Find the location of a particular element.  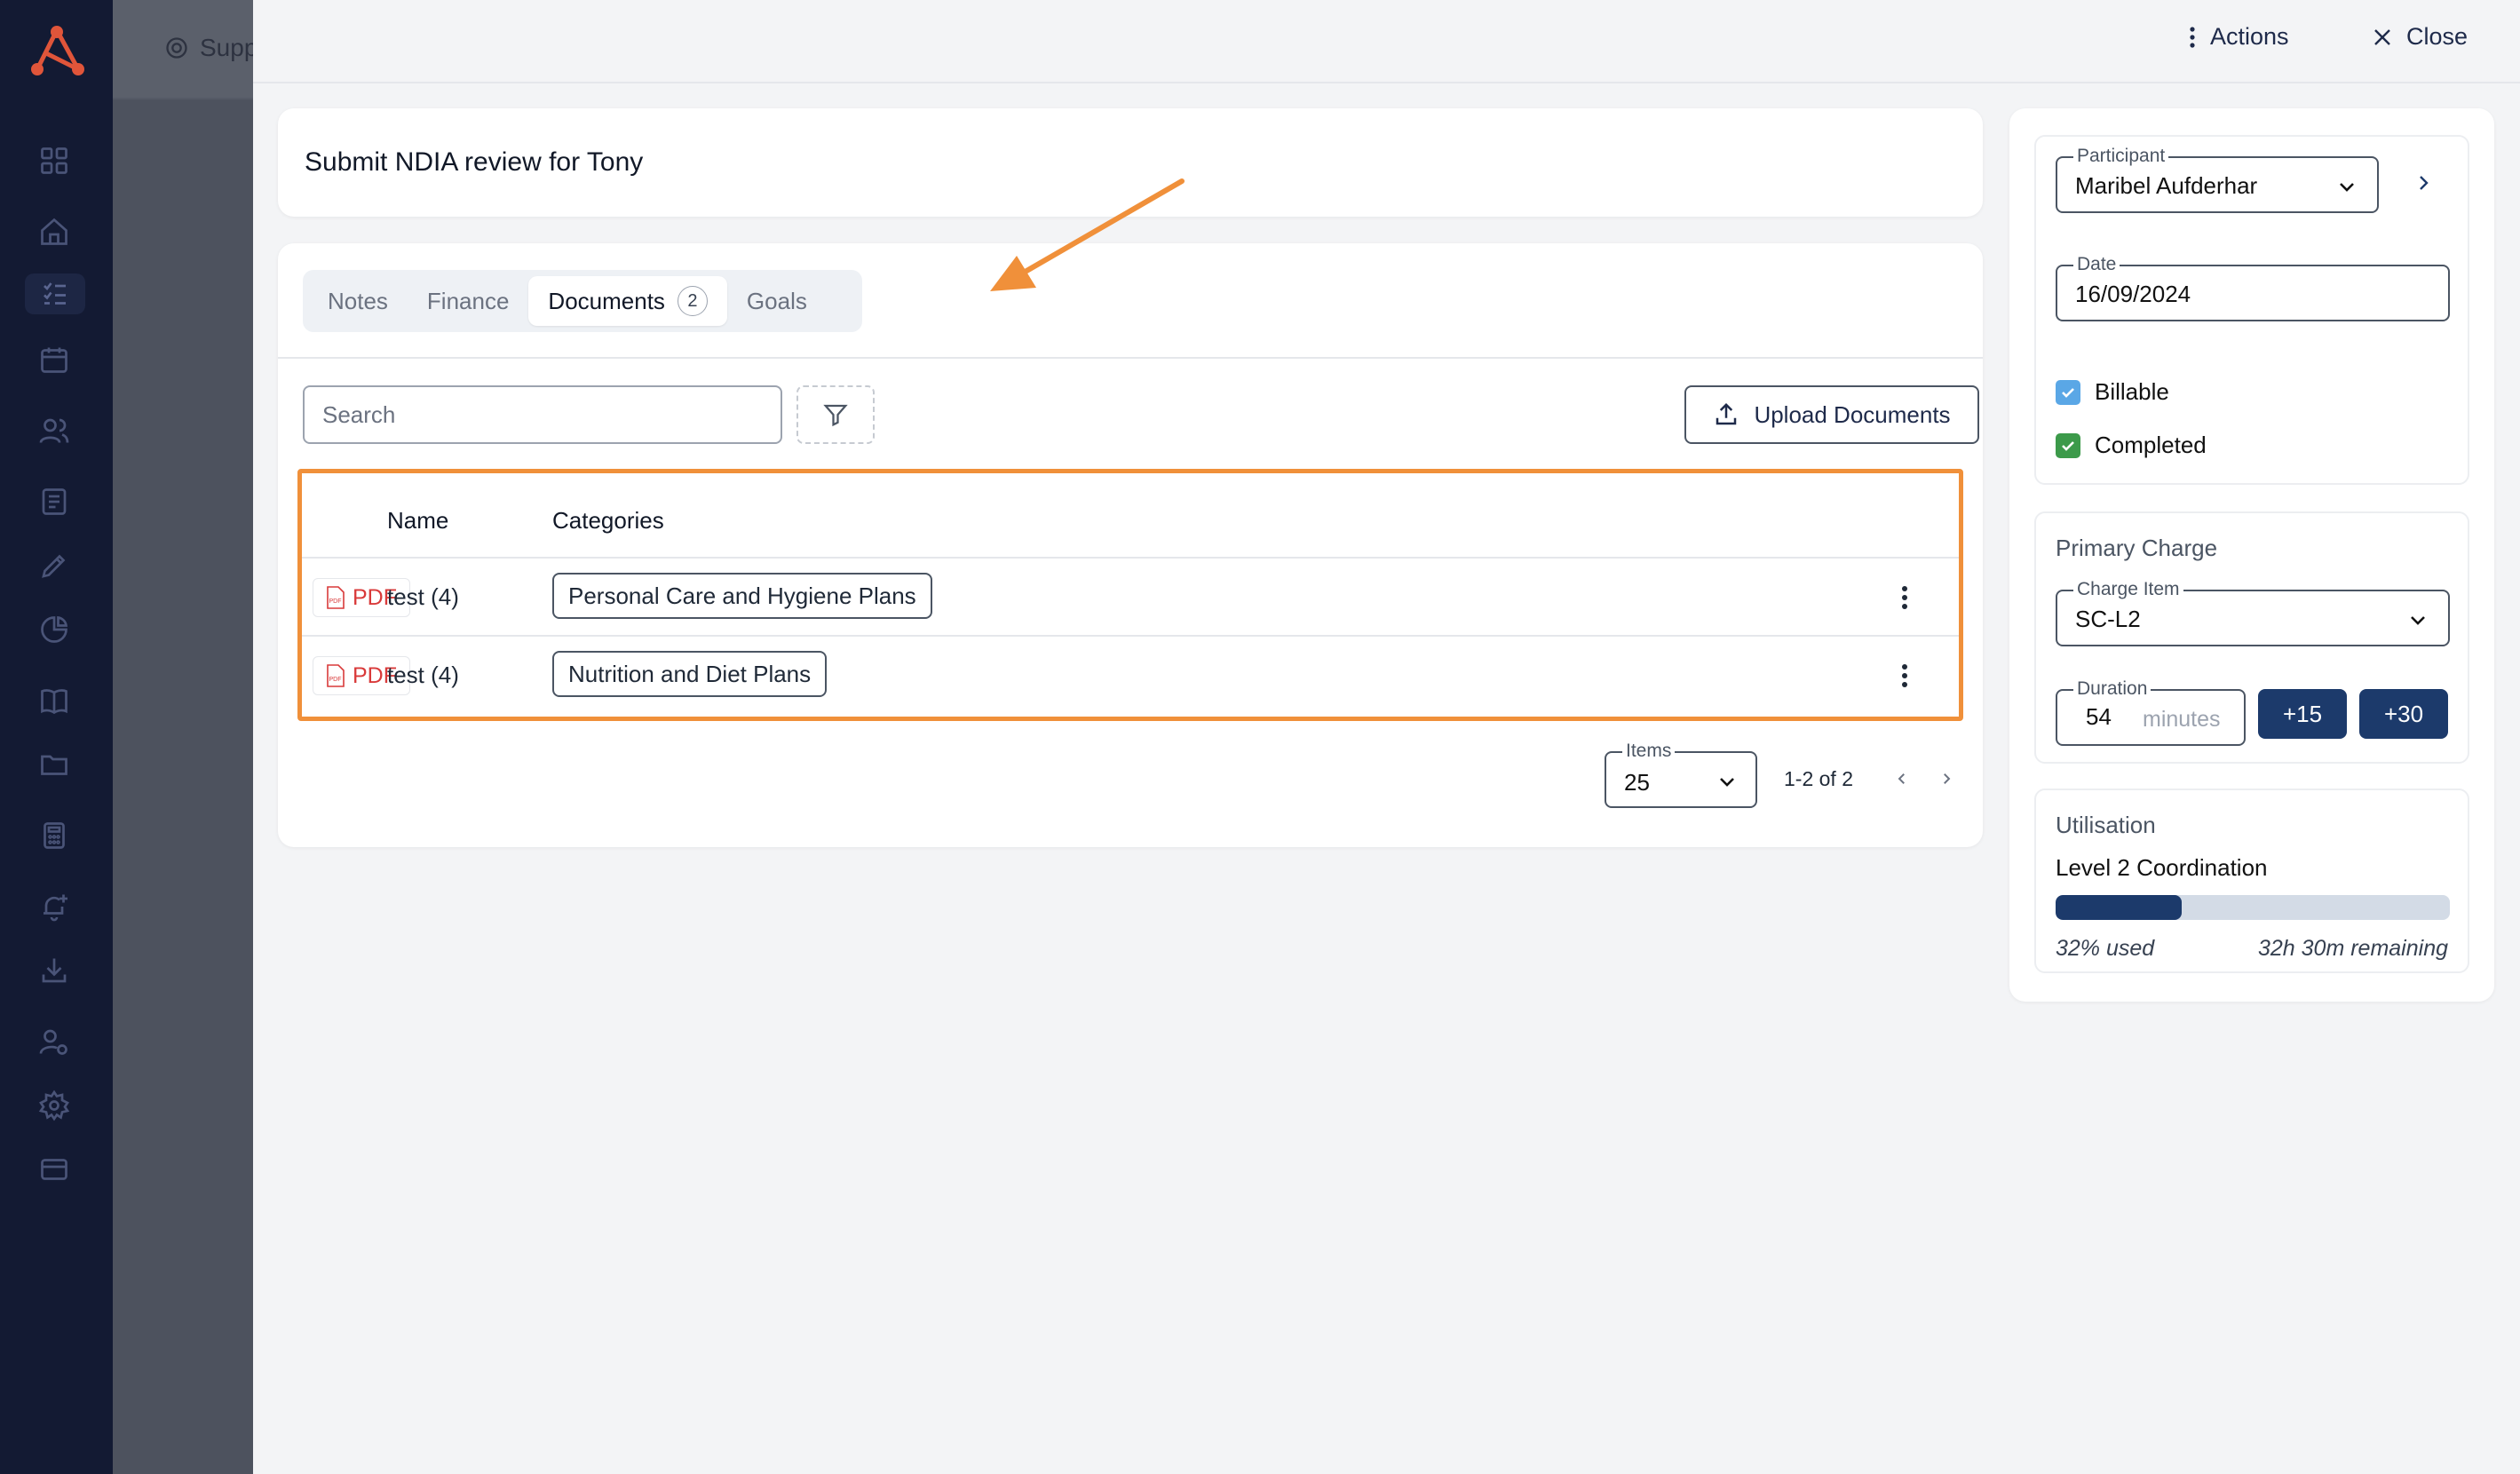

actions-button: Actions is located at coordinates (2239, 37).